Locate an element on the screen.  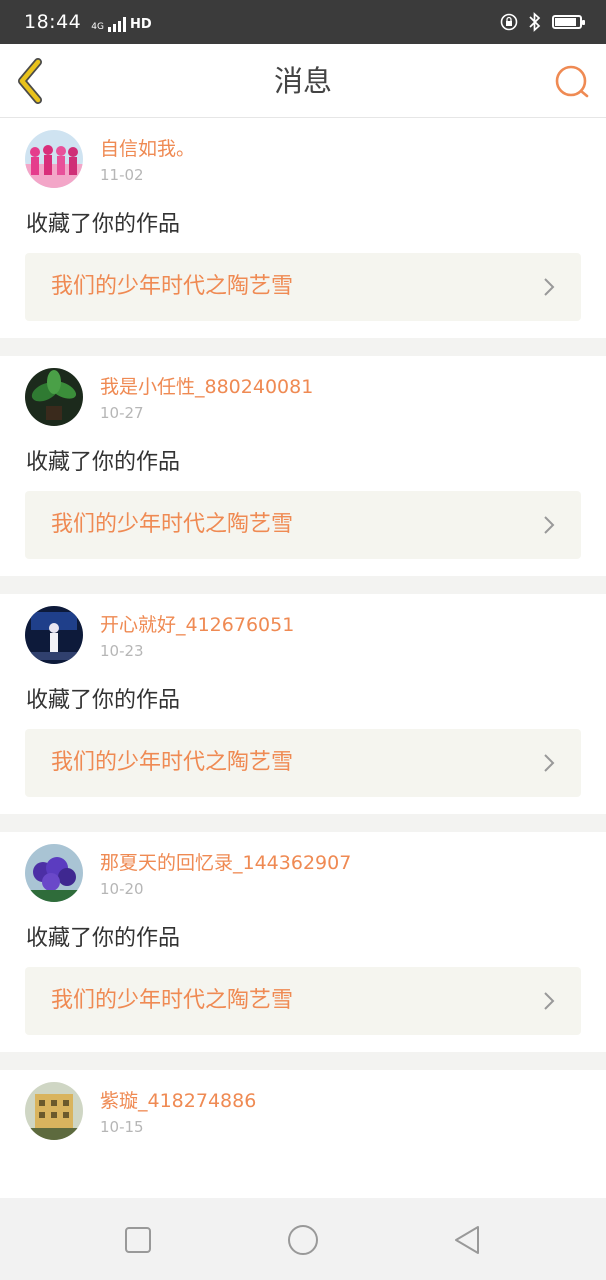
stage-performer-photo-icon is located at coordinates (54, 635).